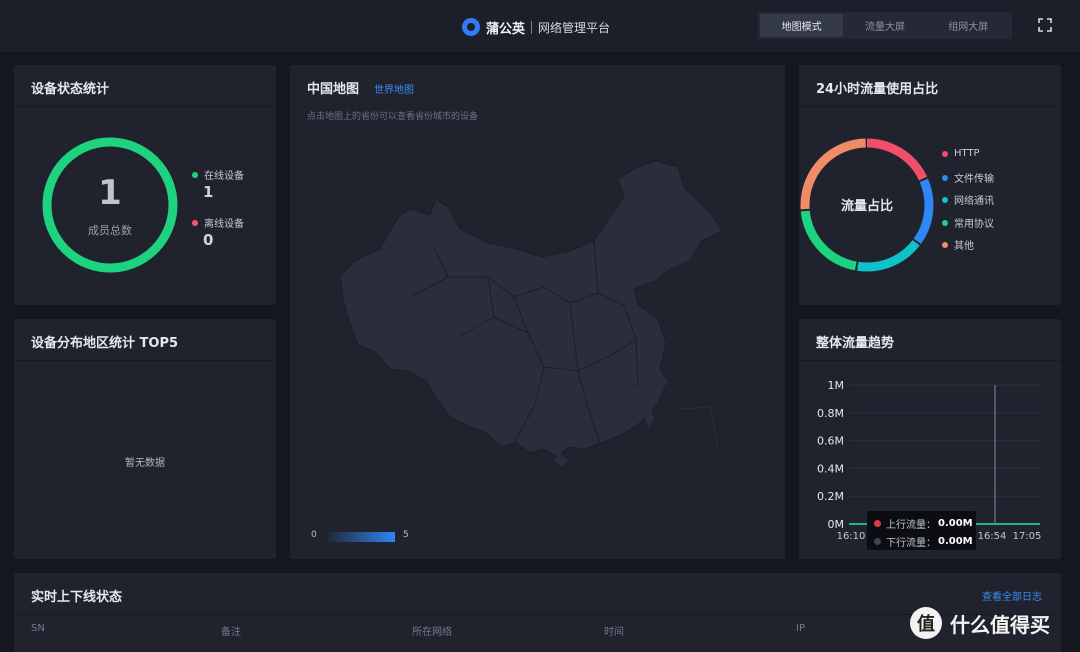  What do you see at coordinates (836, 385) in the screenshot?
I see `y-tick-label: 1M` at bounding box center [836, 385].